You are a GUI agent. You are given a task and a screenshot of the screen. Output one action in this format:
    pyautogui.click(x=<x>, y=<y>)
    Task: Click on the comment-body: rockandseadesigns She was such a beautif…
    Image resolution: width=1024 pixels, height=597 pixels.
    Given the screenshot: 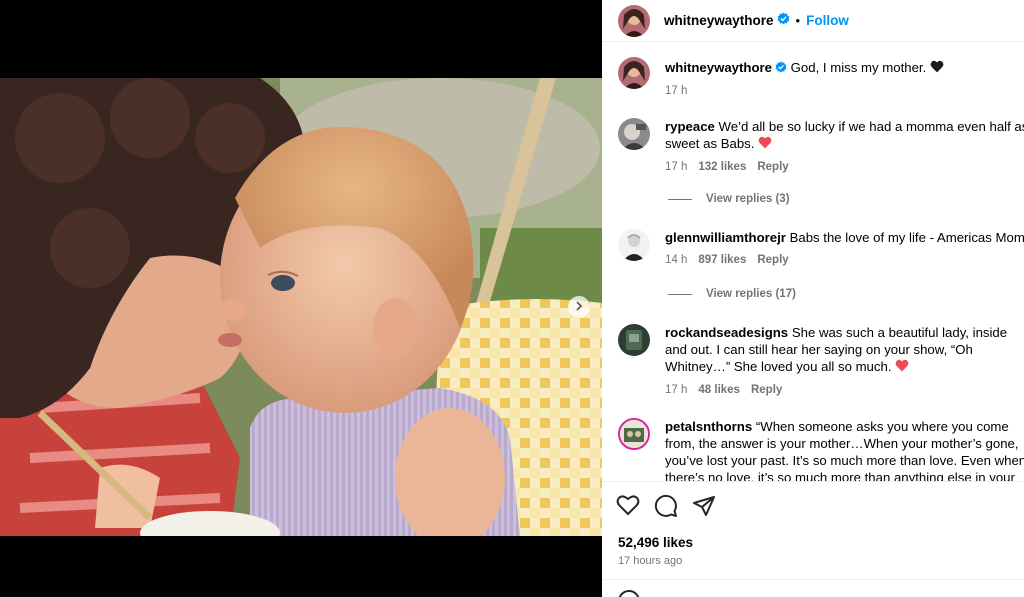 What is the action you would take?
    pyautogui.click(x=844, y=361)
    